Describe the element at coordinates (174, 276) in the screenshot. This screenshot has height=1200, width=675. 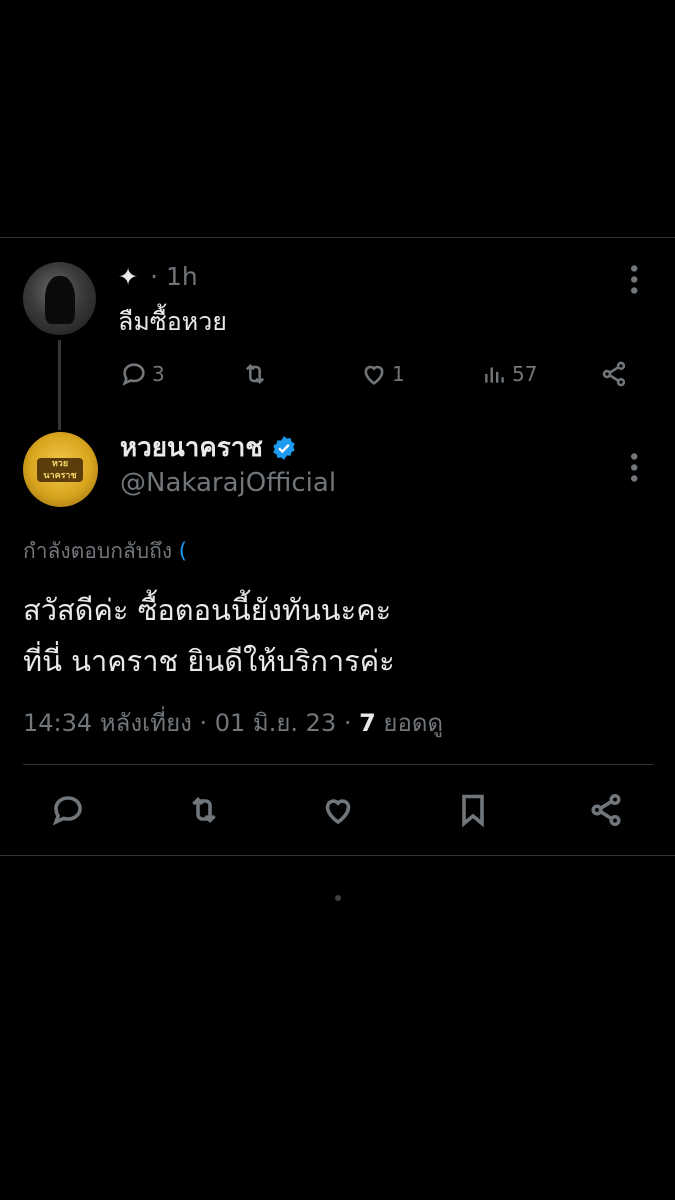
I see `reply-time: · 1h` at that location.